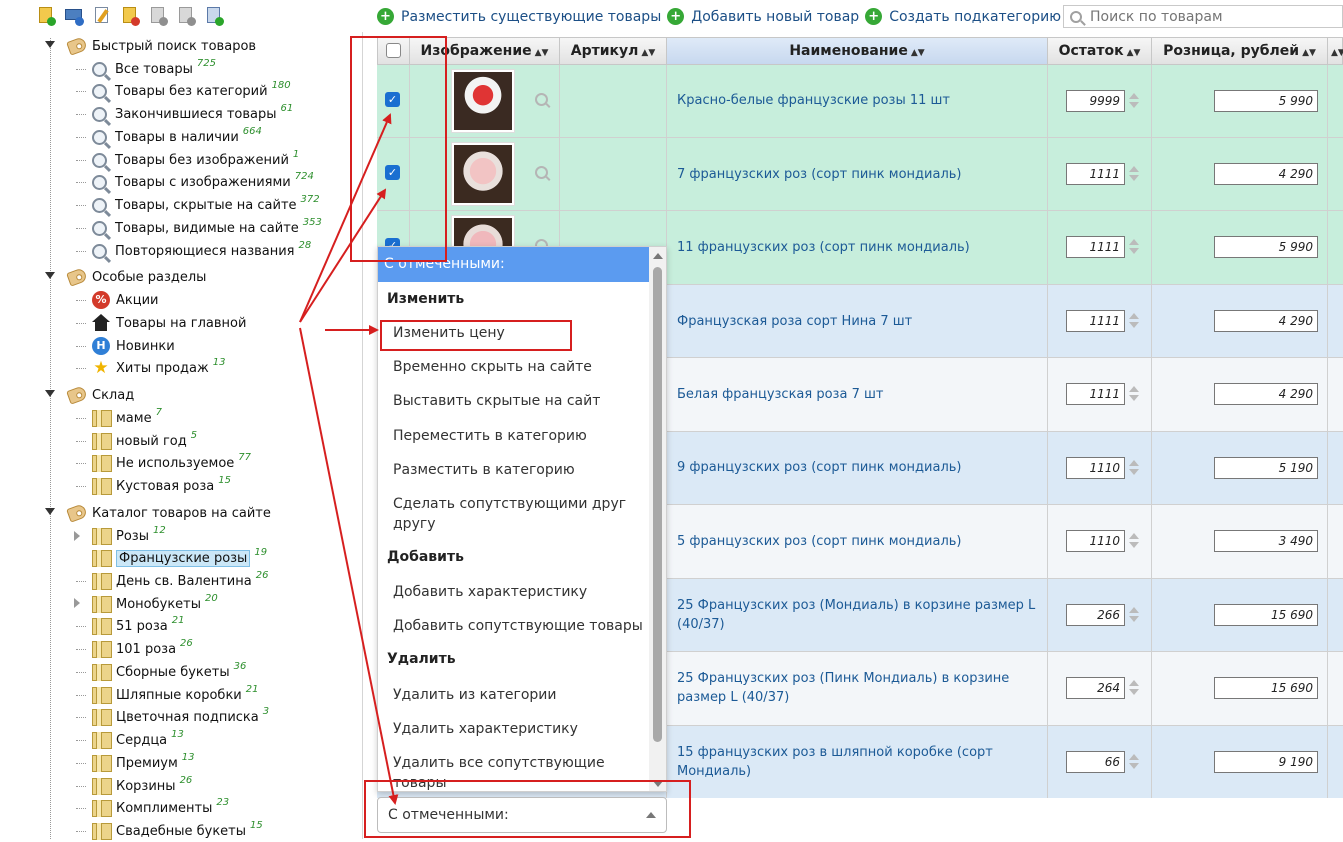 The height and width of the screenshot is (842, 1343). I want to click on tree-item-promotions: % Акции, so click(117, 300).